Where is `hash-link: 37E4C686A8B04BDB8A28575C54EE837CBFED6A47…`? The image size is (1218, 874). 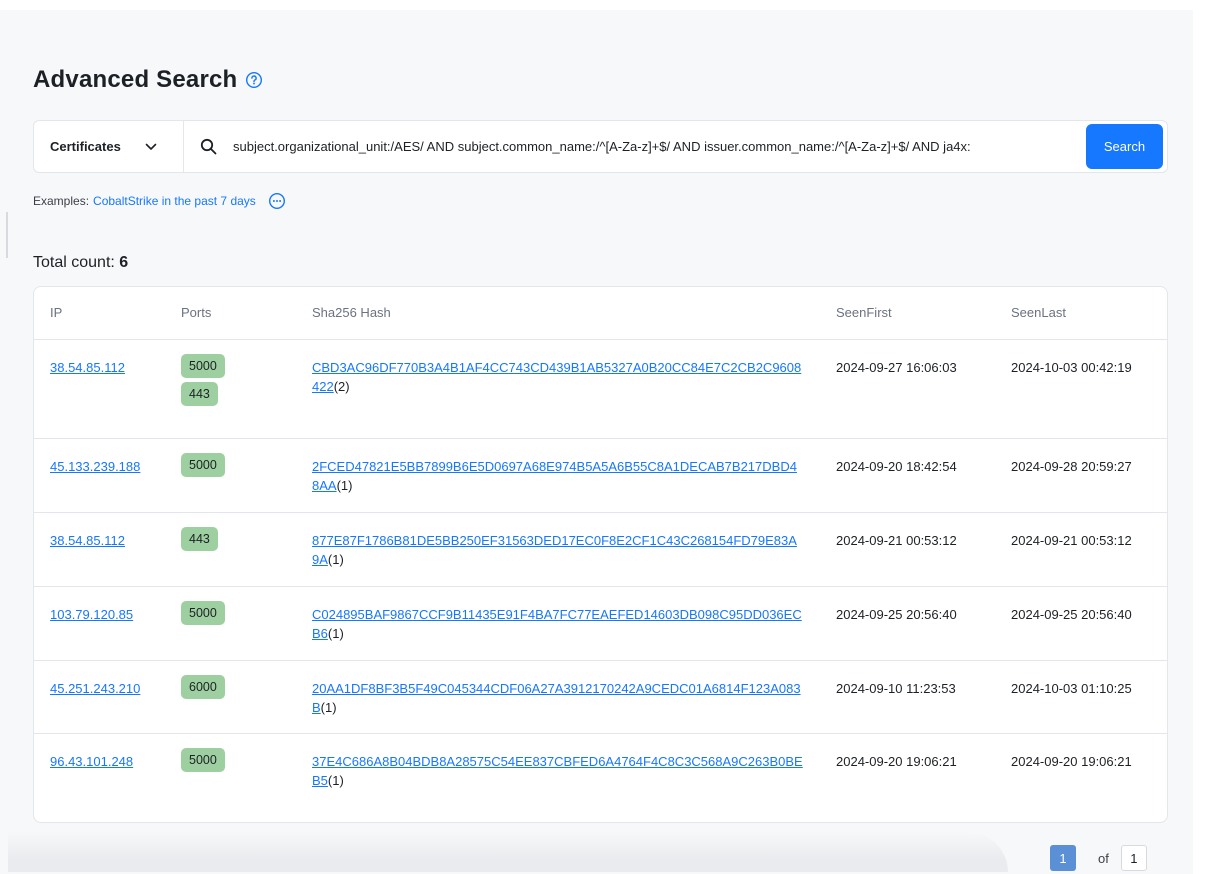
hash-link: 37E4C686A8B04BDB8A28575C54EE837CBFED6A47… is located at coordinates (557, 771).